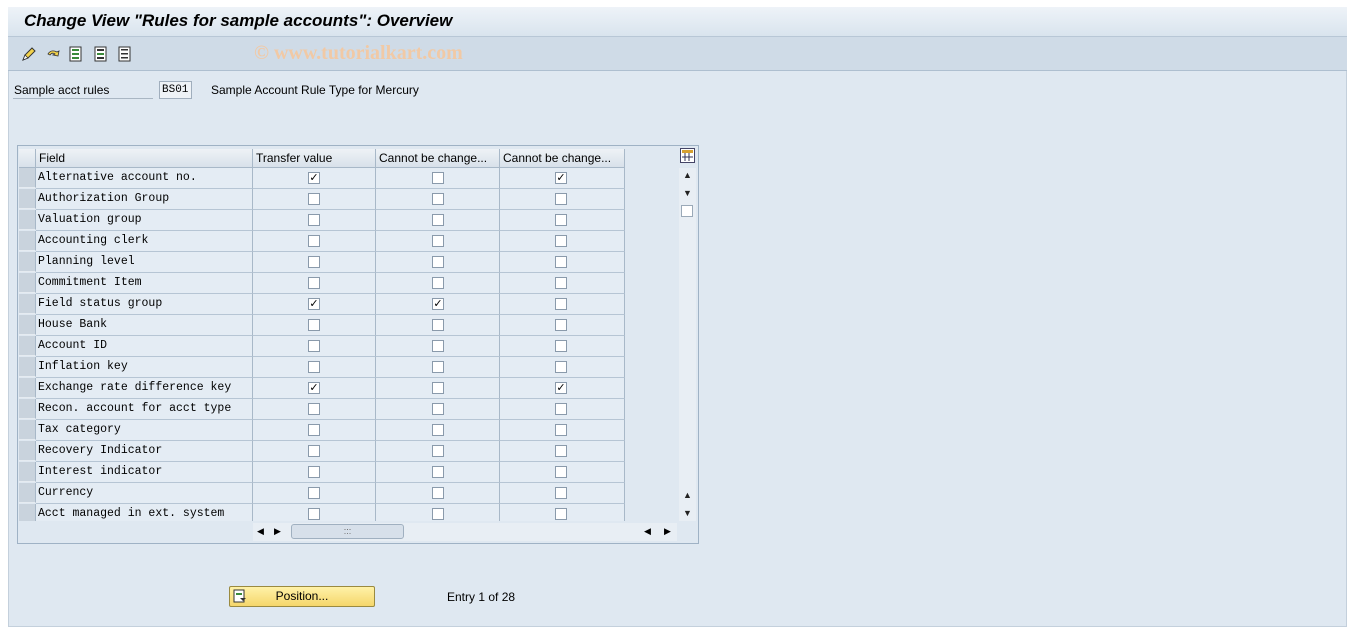  What do you see at coordinates (322, 262) in the screenshot?
I see `table-row: Planning level` at bounding box center [322, 262].